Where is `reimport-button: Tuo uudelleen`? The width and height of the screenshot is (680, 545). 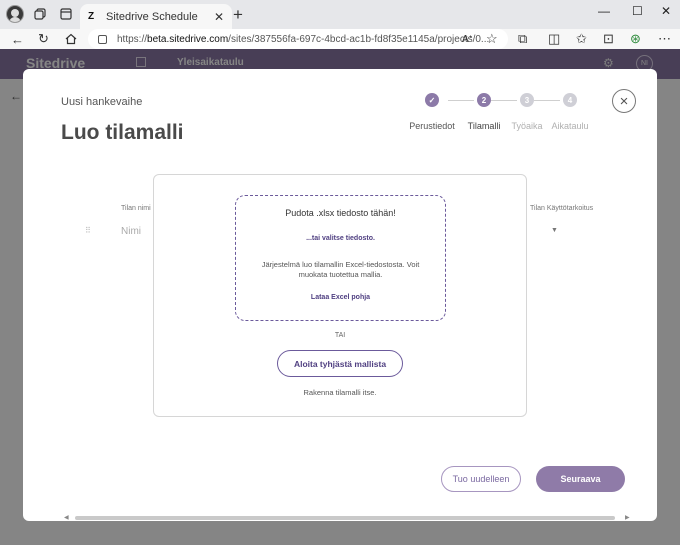
reimport-button: Tuo uudelleen is located at coordinates (481, 479).